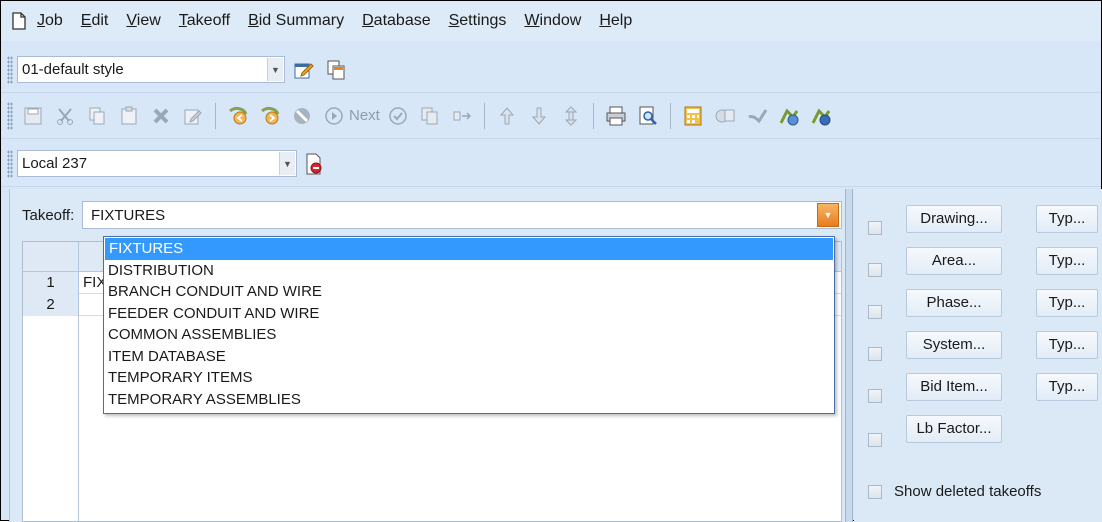 Image resolution: width=1102 pixels, height=522 pixels. I want to click on menu-help: Help, so click(615, 21).